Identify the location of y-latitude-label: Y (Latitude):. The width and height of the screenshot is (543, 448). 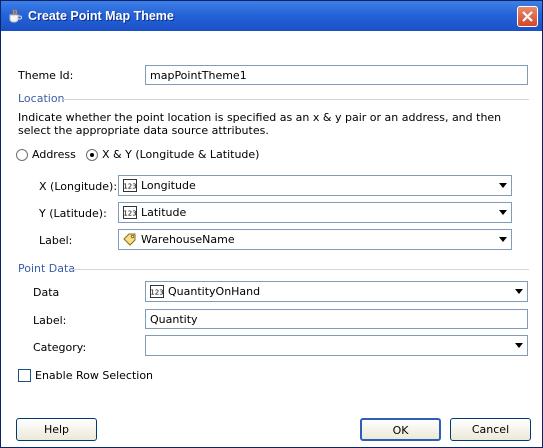
(73, 213).